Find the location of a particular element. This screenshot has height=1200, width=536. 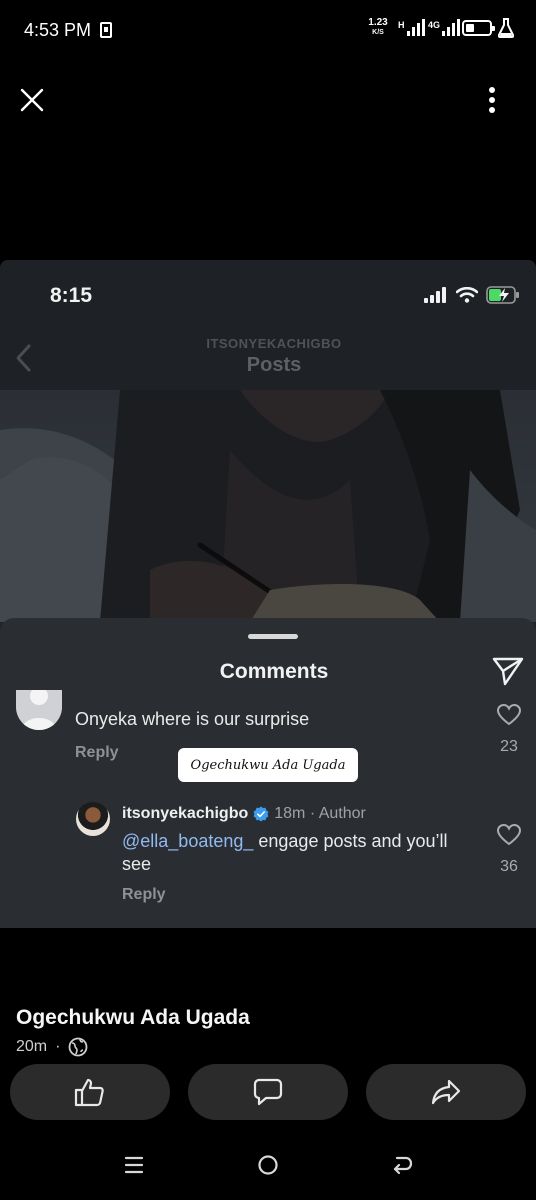

comment-header: itsonyekachigbo 18m · Author is located at coordinates (244, 814).